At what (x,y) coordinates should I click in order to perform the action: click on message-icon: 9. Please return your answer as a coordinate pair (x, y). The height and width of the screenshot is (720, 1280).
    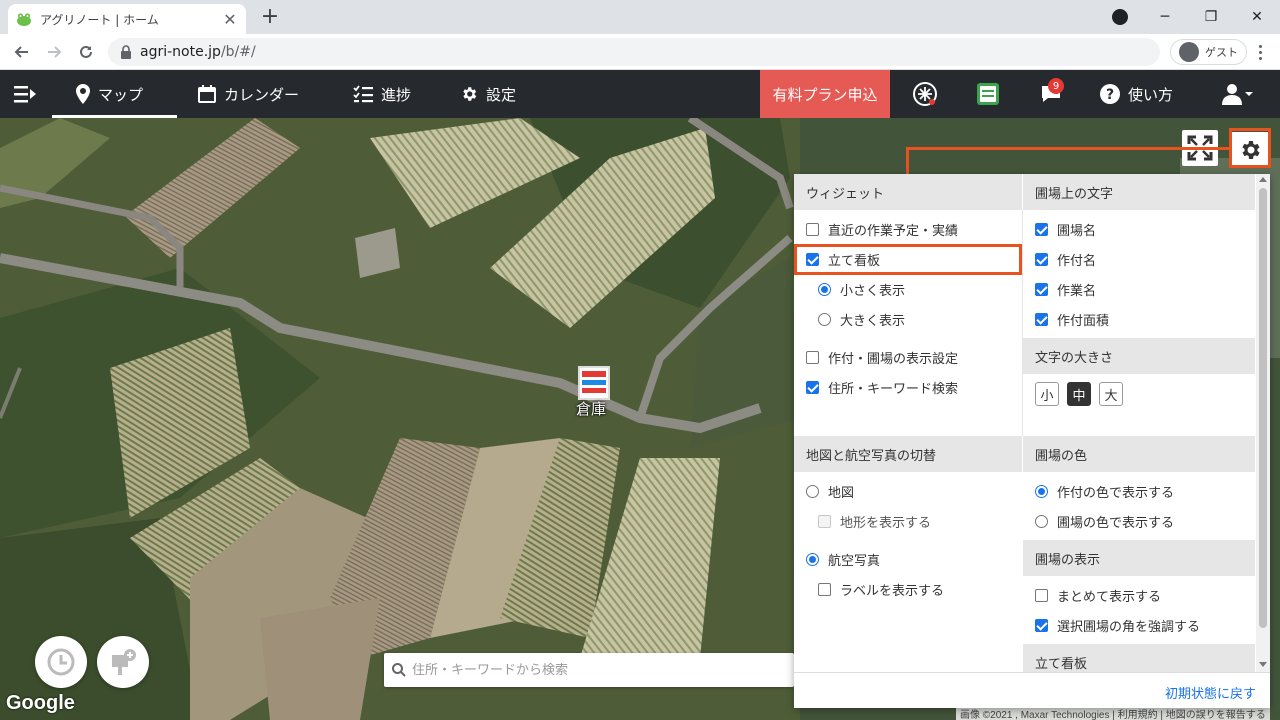
    Looking at the image, I should click on (1051, 94).